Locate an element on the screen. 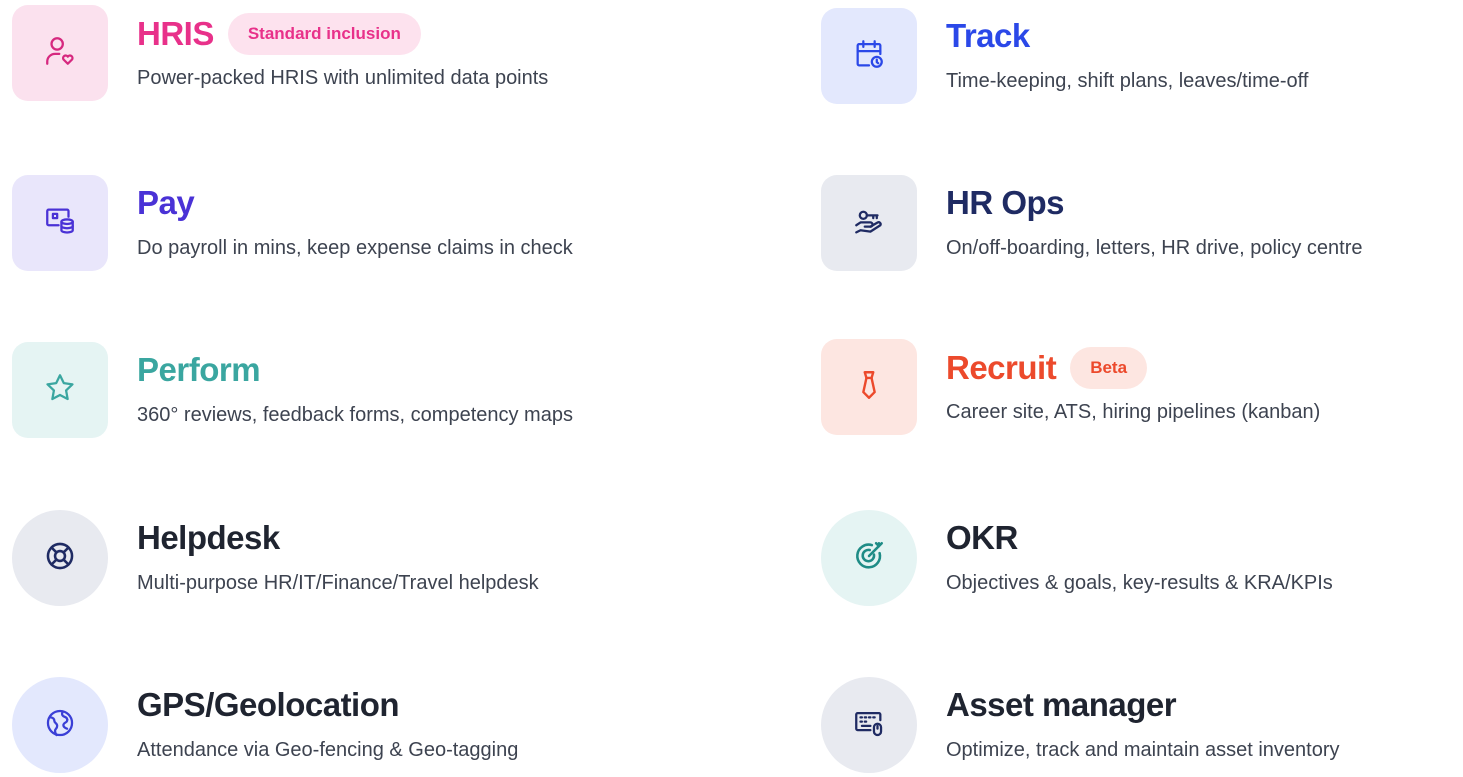  module-title: Pay is located at coordinates (166, 202).